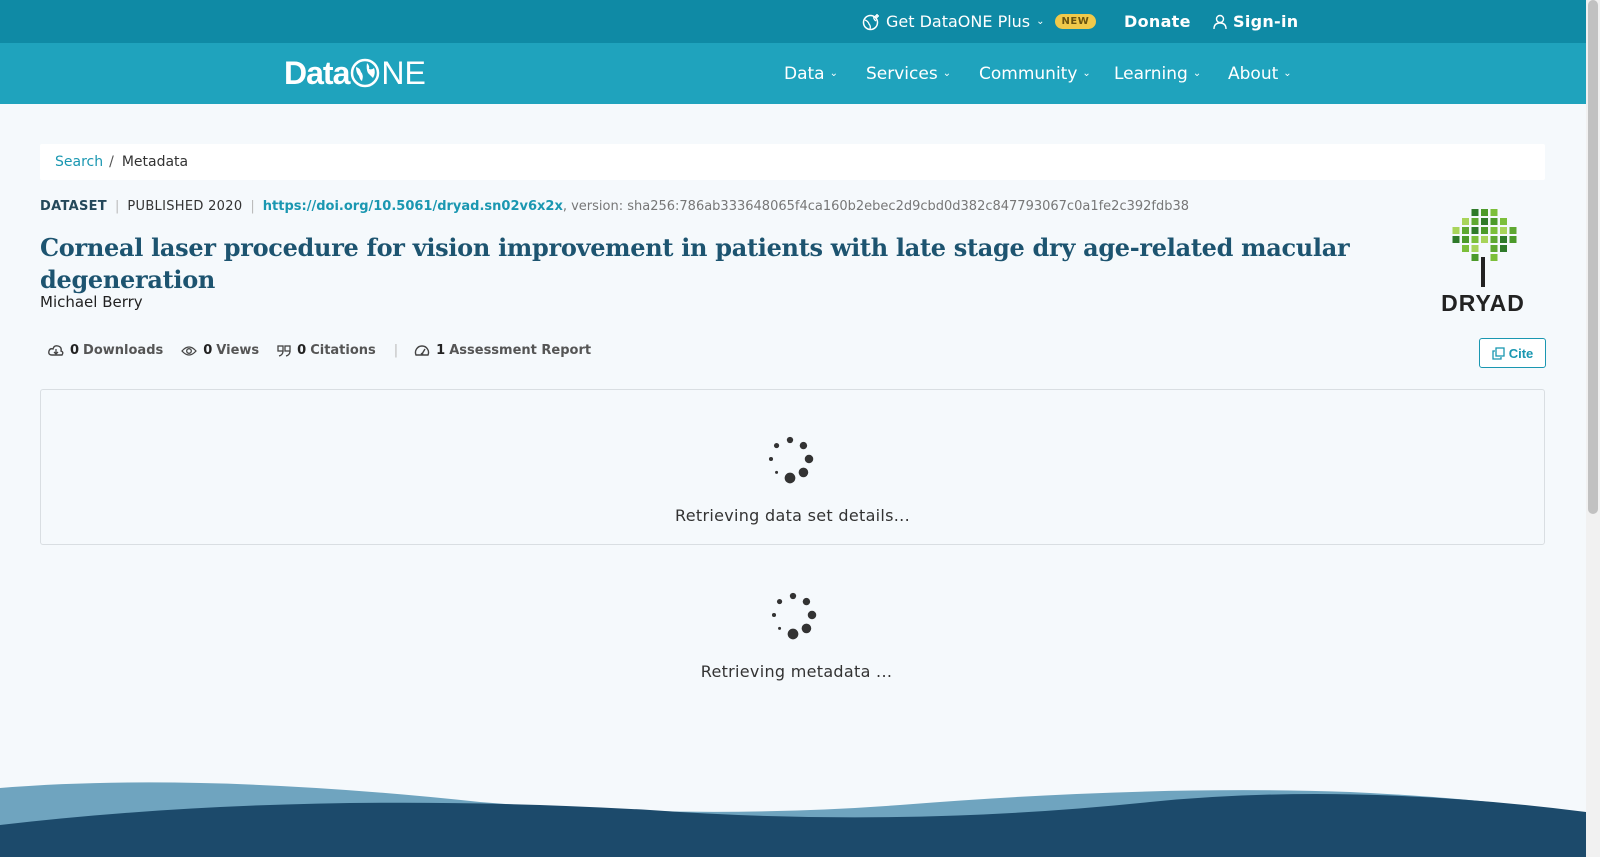  What do you see at coordinates (365, 73) in the screenshot?
I see `globe-logo-icon` at bounding box center [365, 73].